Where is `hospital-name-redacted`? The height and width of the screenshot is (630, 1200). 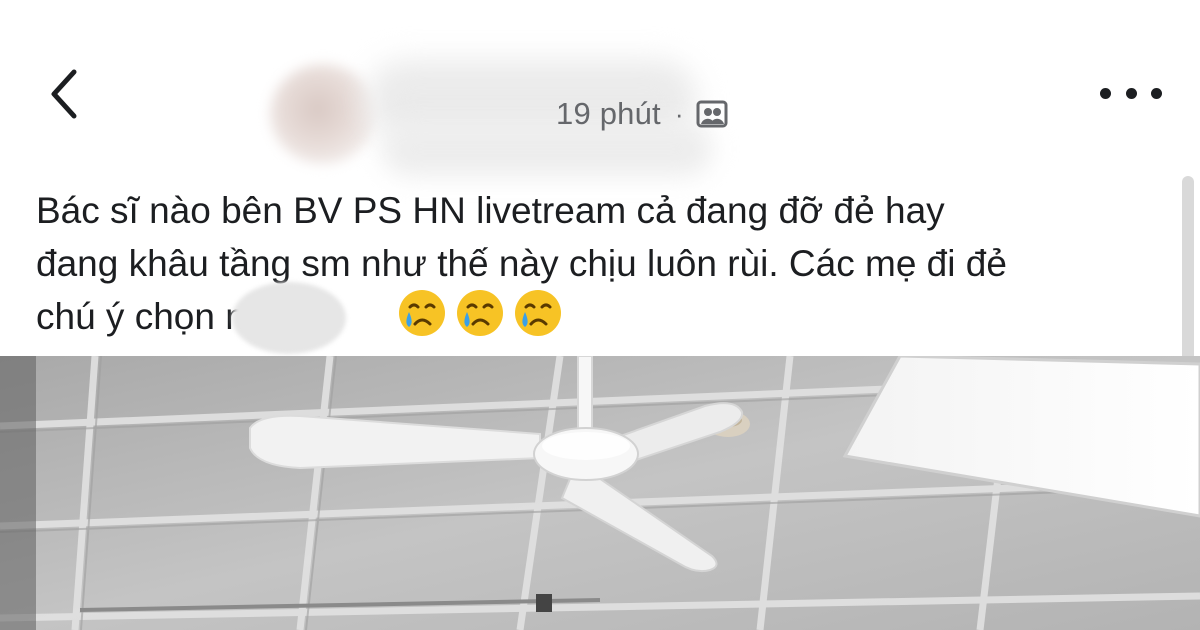 hospital-name-redacted is located at coordinates (289, 318).